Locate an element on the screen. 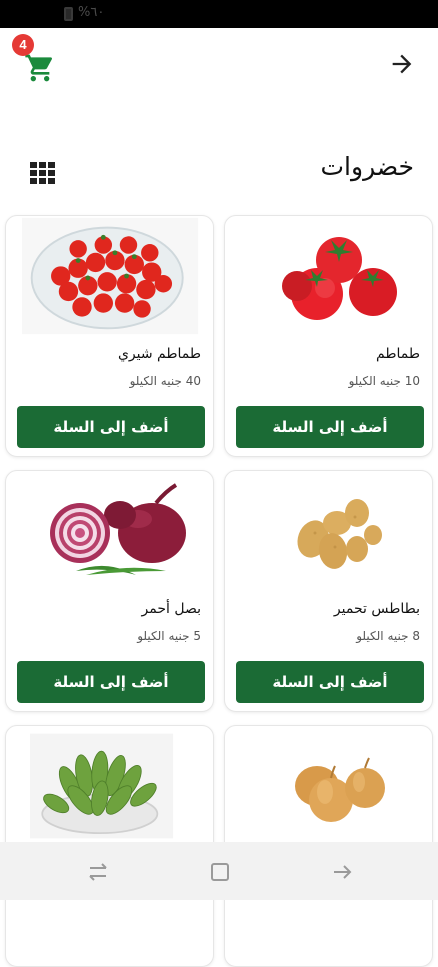 The image size is (438, 967). product-price: 40 جنيه الكيلو is located at coordinates (165, 381).